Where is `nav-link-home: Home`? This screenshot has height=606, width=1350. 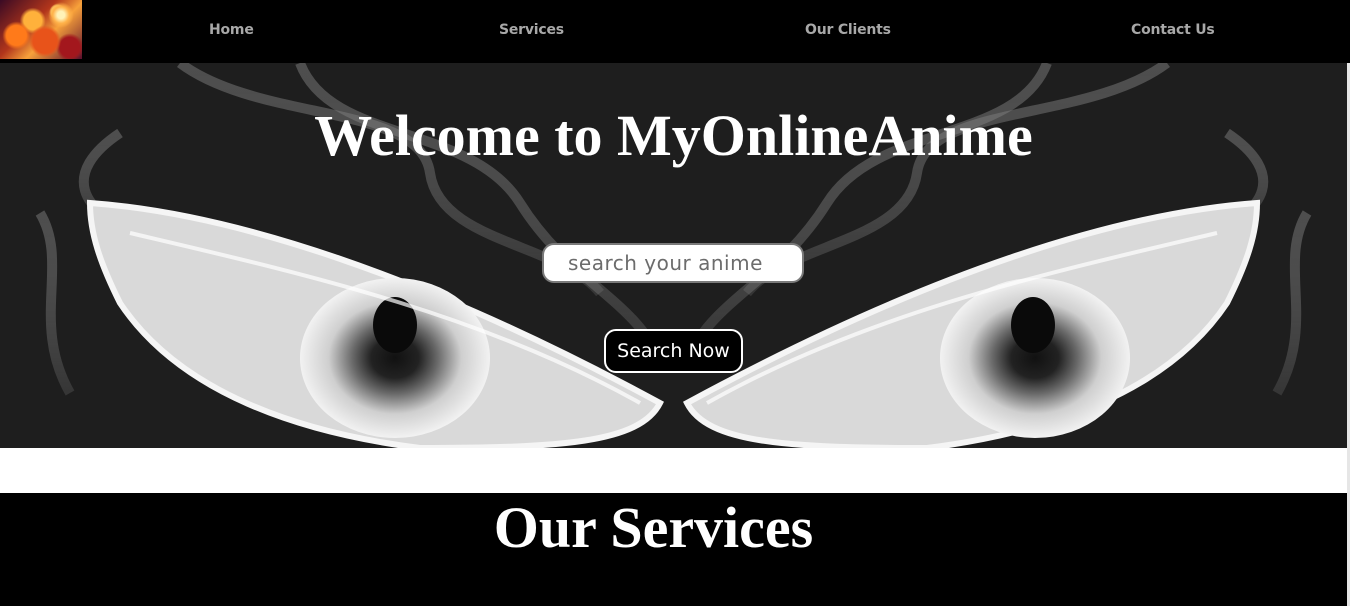 nav-link-home: Home is located at coordinates (231, 32).